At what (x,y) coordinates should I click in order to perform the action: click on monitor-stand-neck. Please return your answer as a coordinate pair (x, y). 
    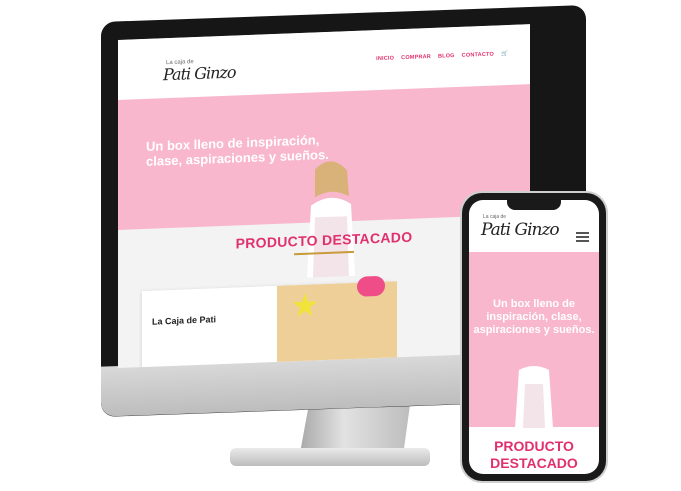
    Looking at the image, I should click on (355, 429).